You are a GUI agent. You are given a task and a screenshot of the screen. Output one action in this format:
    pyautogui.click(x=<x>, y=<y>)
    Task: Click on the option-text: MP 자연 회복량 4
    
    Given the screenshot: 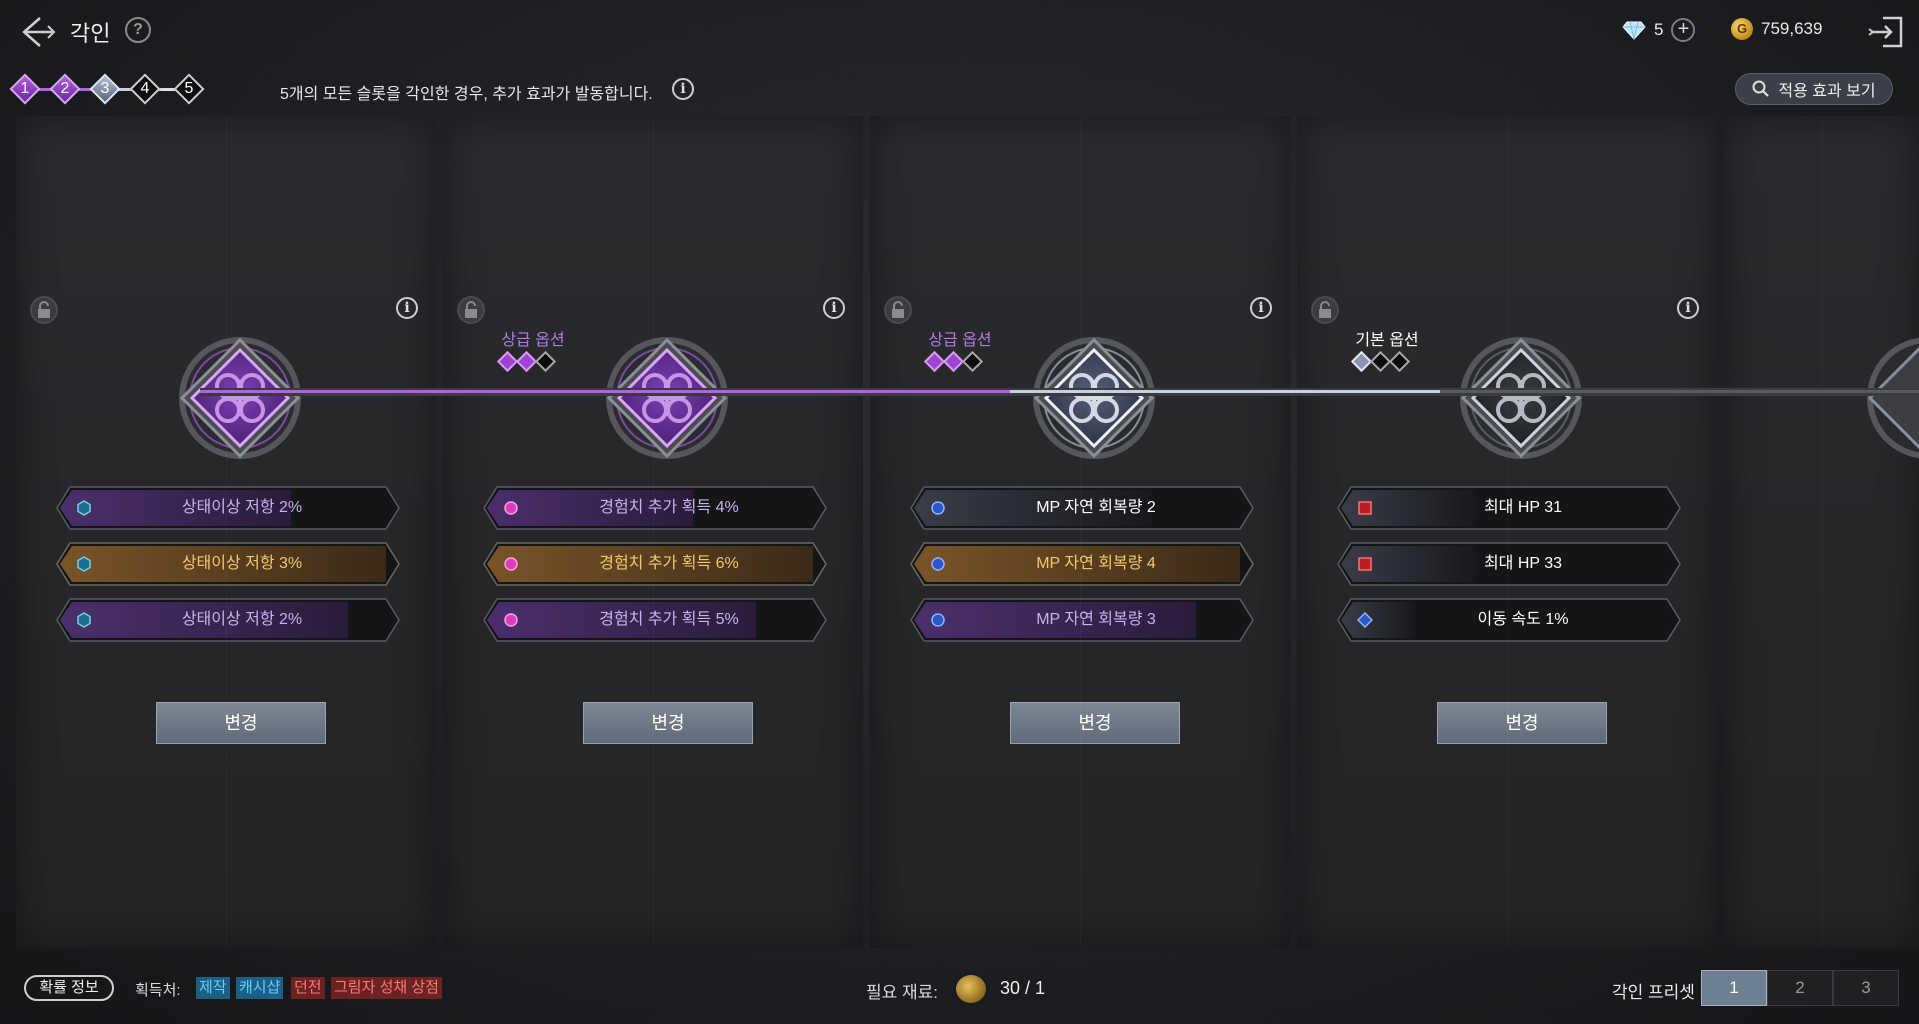 What is the action you would take?
    pyautogui.click(x=1096, y=563)
    